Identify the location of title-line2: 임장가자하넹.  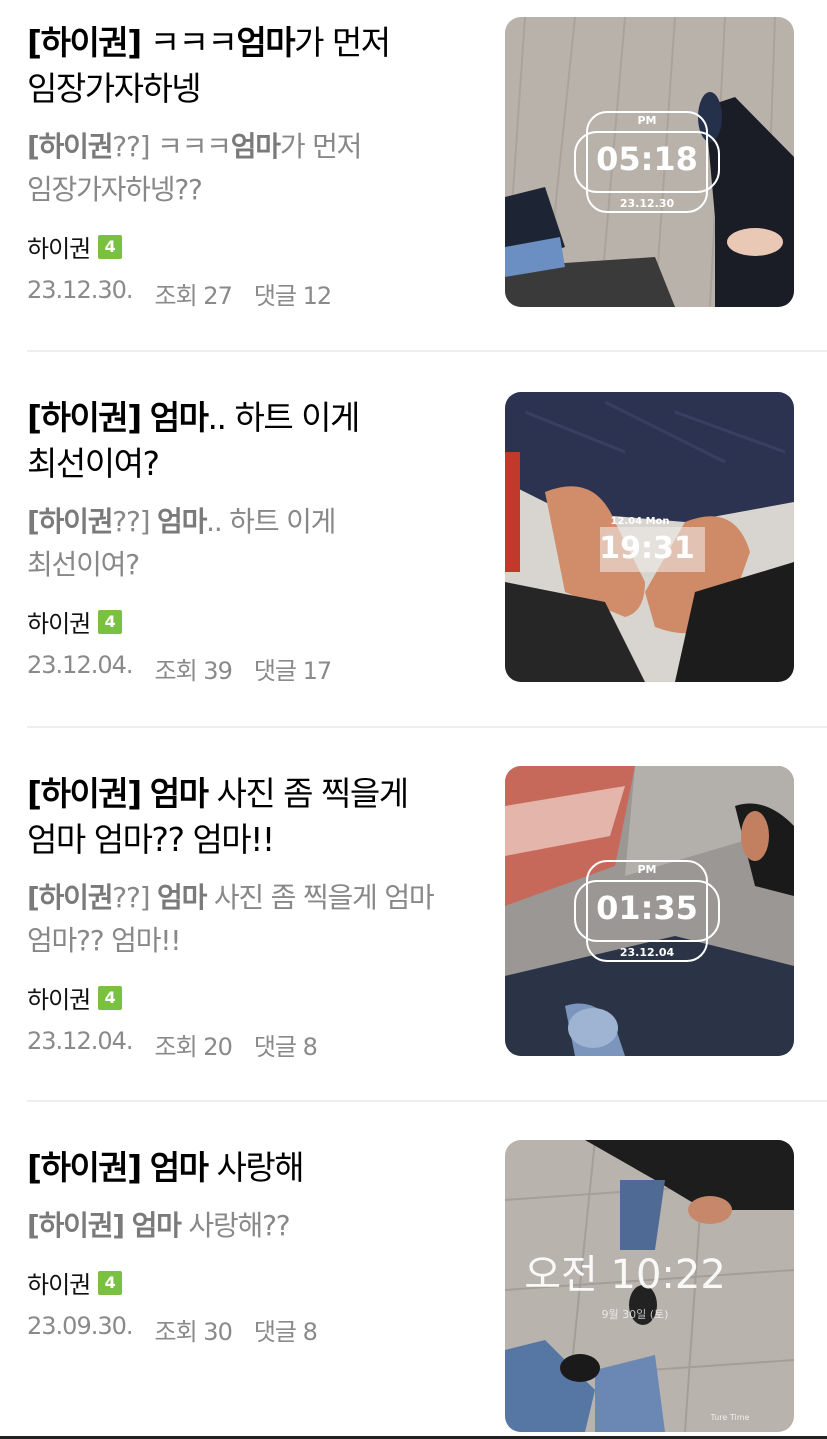
(114, 88).